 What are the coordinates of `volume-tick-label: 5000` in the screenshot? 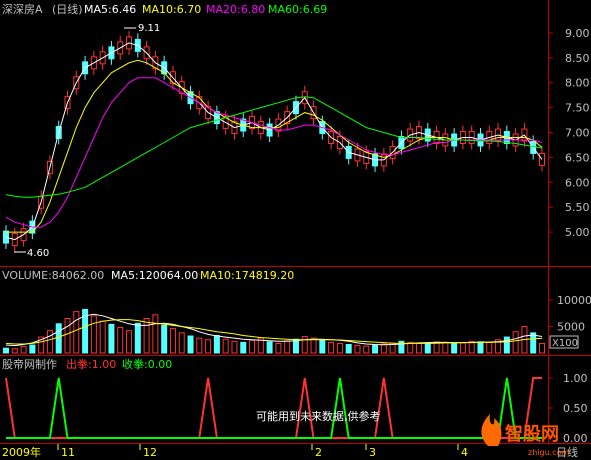 It's located at (571, 326).